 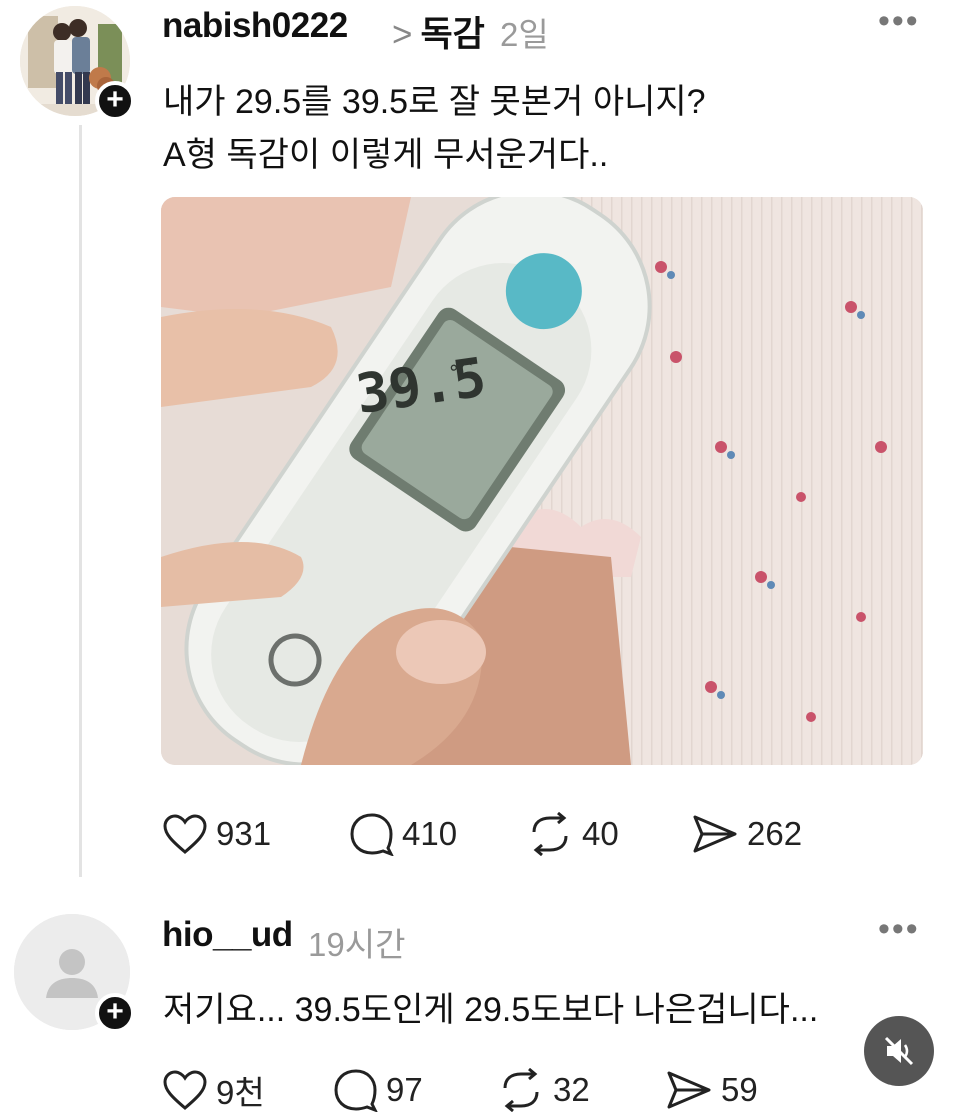 I want to click on share-count: 59, so click(x=739, y=1089).